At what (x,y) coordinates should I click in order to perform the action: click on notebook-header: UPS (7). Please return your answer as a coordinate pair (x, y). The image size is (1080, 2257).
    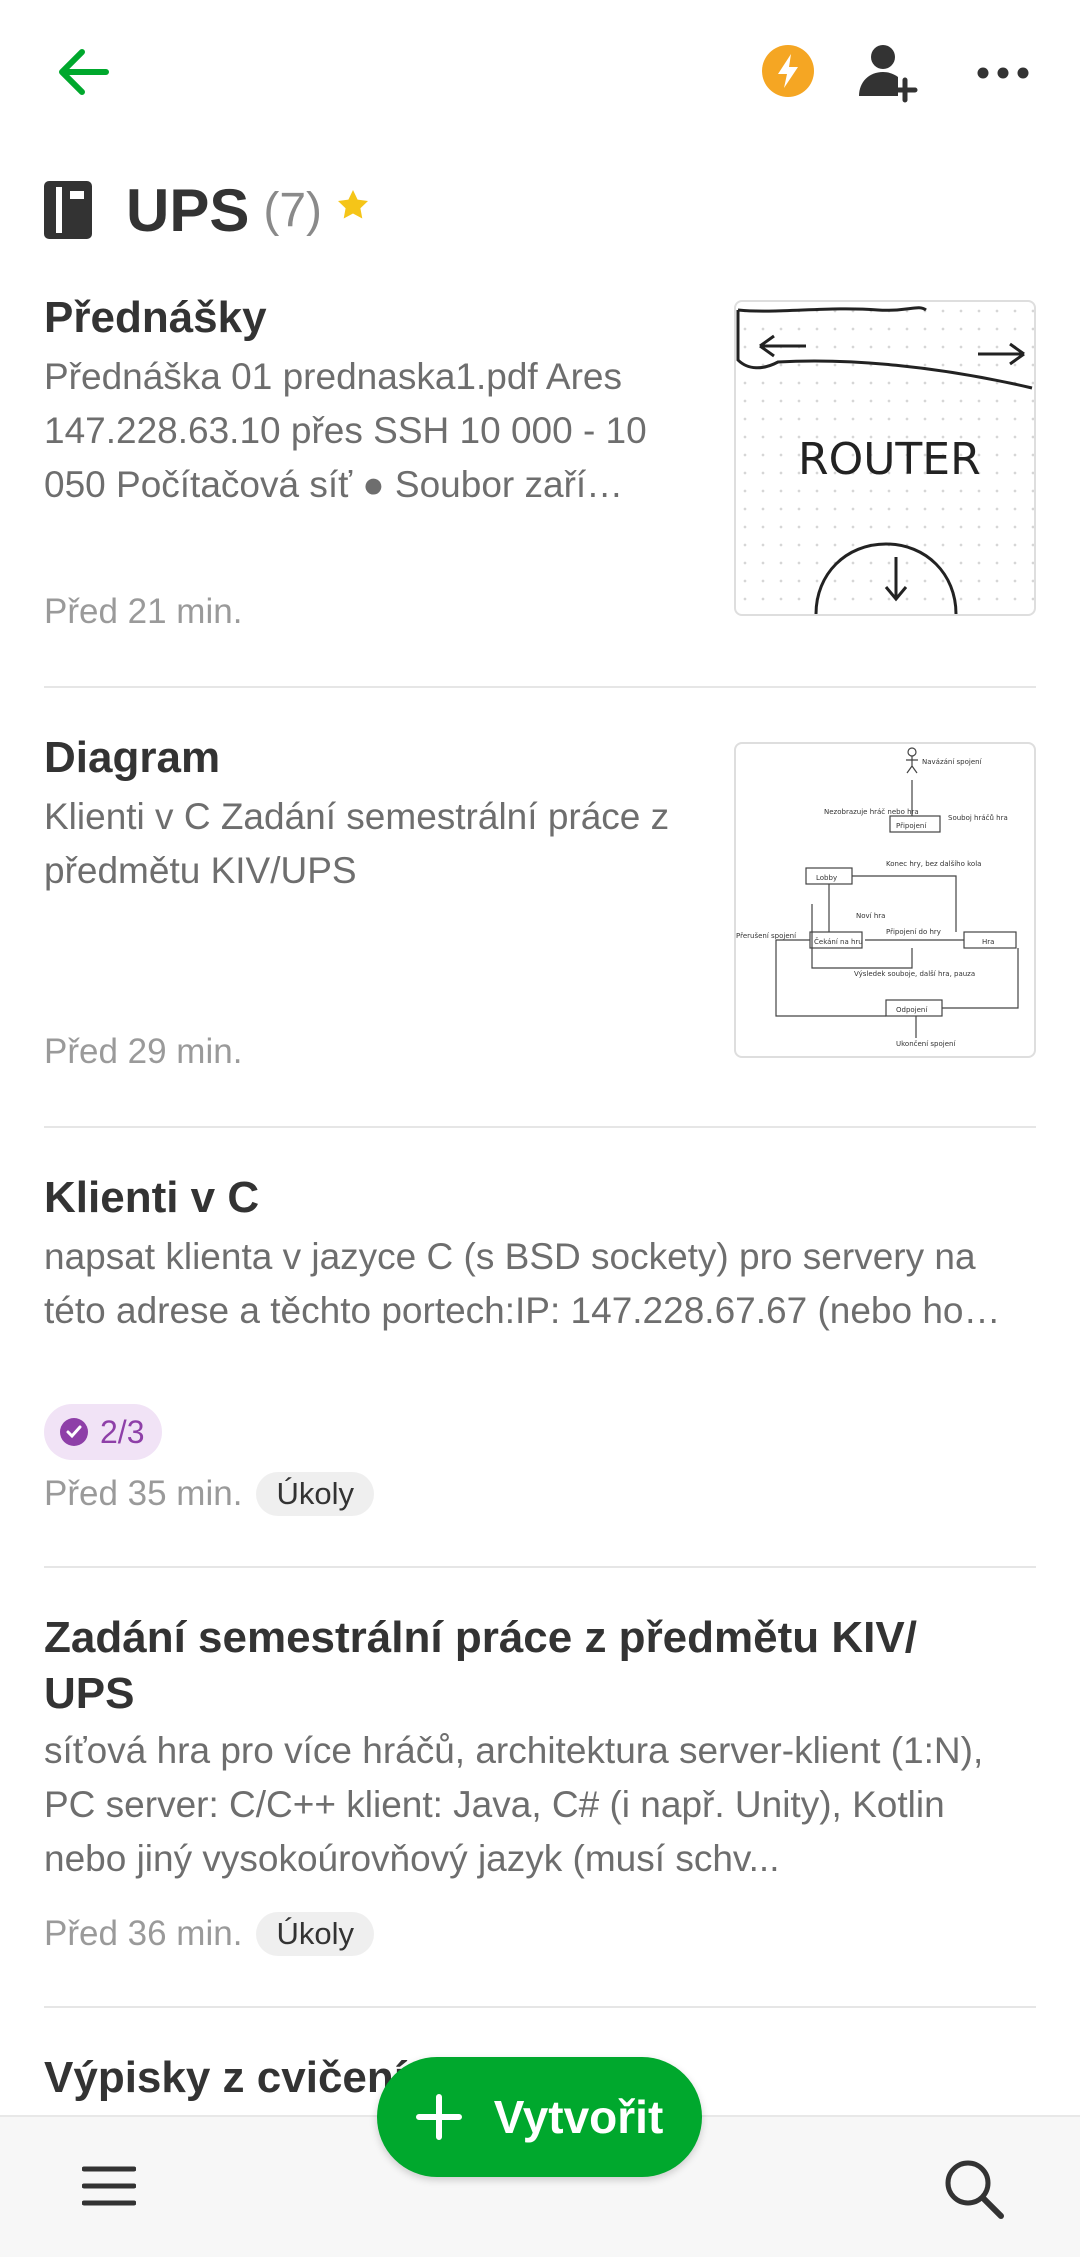
    Looking at the image, I should click on (207, 210).